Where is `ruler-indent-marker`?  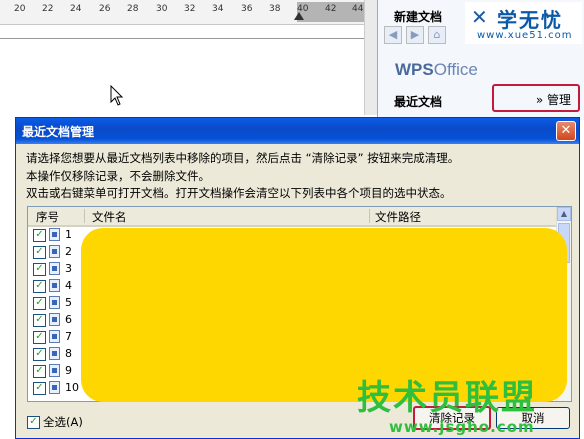 ruler-indent-marker is located at coordinates (299, 16).